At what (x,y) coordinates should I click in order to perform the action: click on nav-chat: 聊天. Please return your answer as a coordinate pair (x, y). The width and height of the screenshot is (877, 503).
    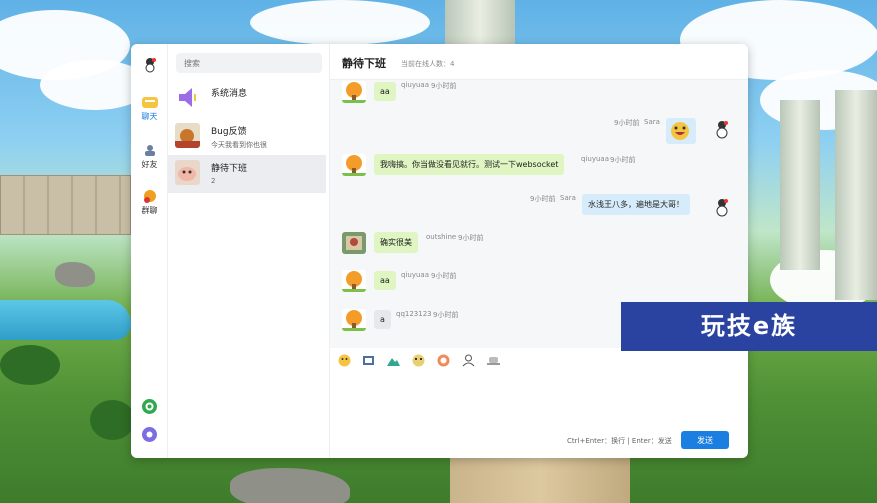
    Looking at the image, I should click on (149, 109).